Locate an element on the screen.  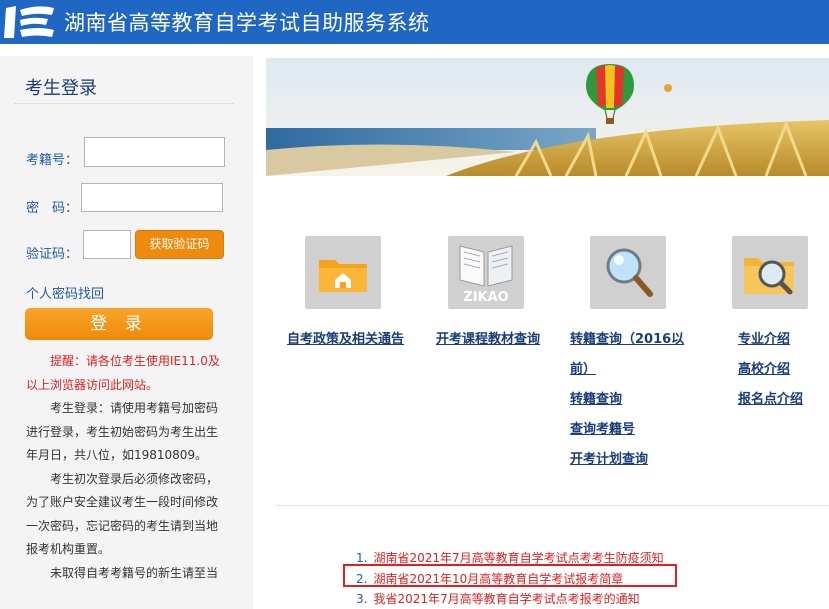
exam-id-query-link: 查询考籍号 is located at coordinates (602, 427).